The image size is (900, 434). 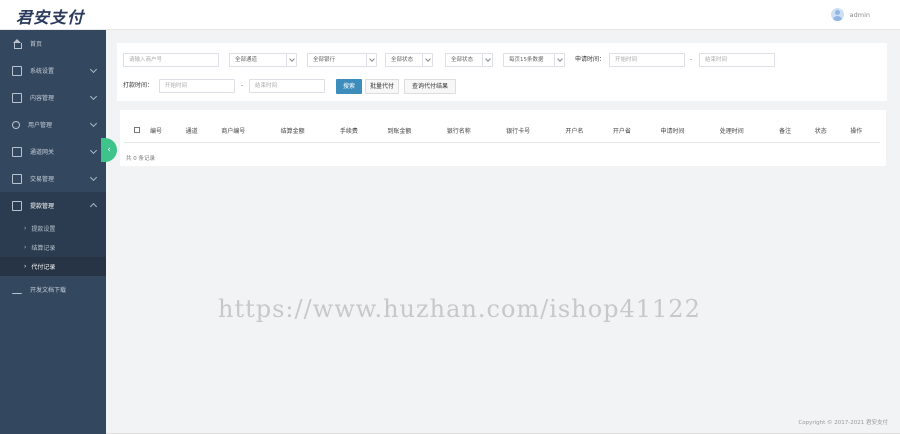 I want to click on select-all-header, so click(x=134, y=131).